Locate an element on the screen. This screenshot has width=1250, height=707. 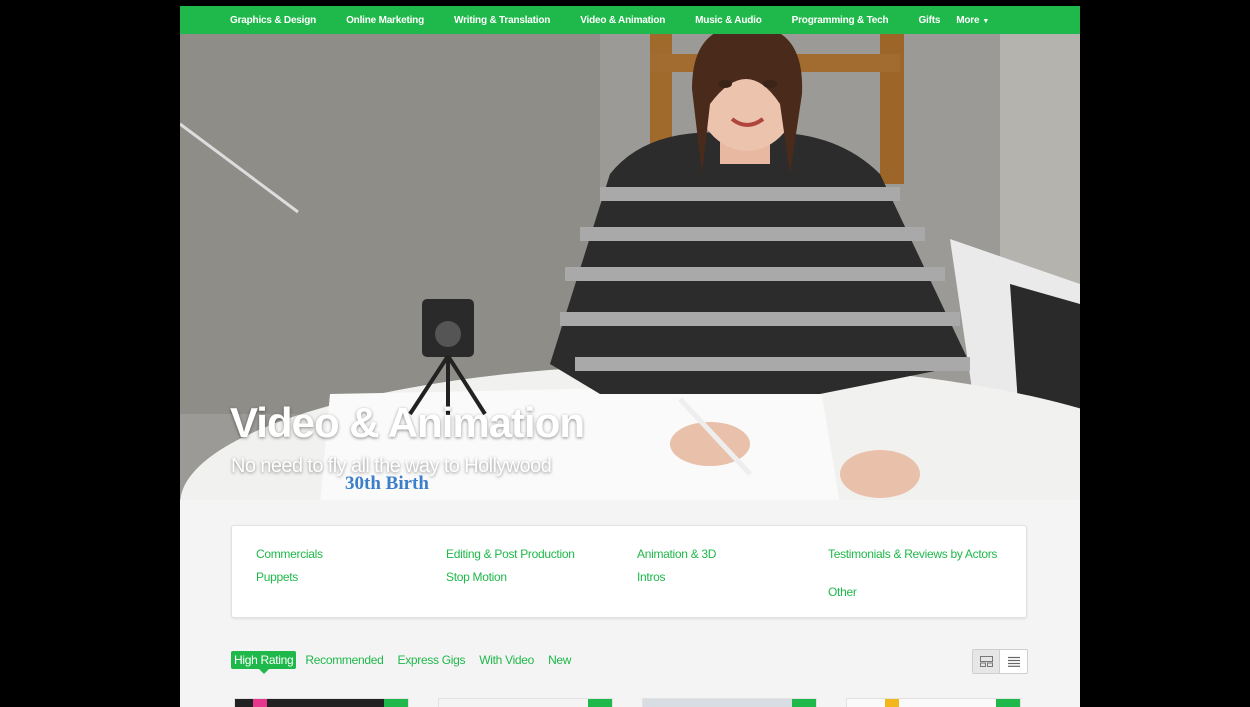
tab-express-gigs: Express Gigs is located at coordinates (431, 660).